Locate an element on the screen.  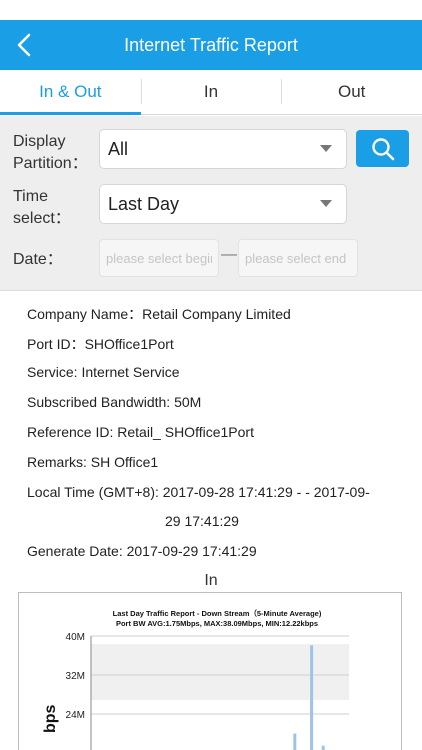
port-id: Port ID：SHOffice1Port is located at coordinates (100, 344).